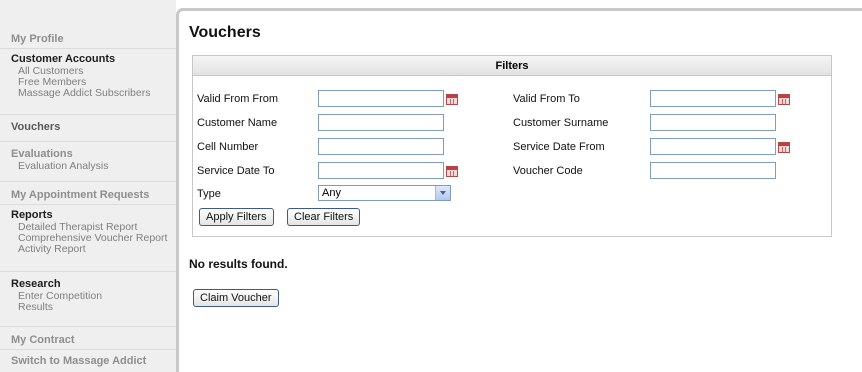 The image size is (862, 372). Describe the element at coordinates (236, 171) in the screenshot. I see `service-date-to-label: Service Date To` at that location.